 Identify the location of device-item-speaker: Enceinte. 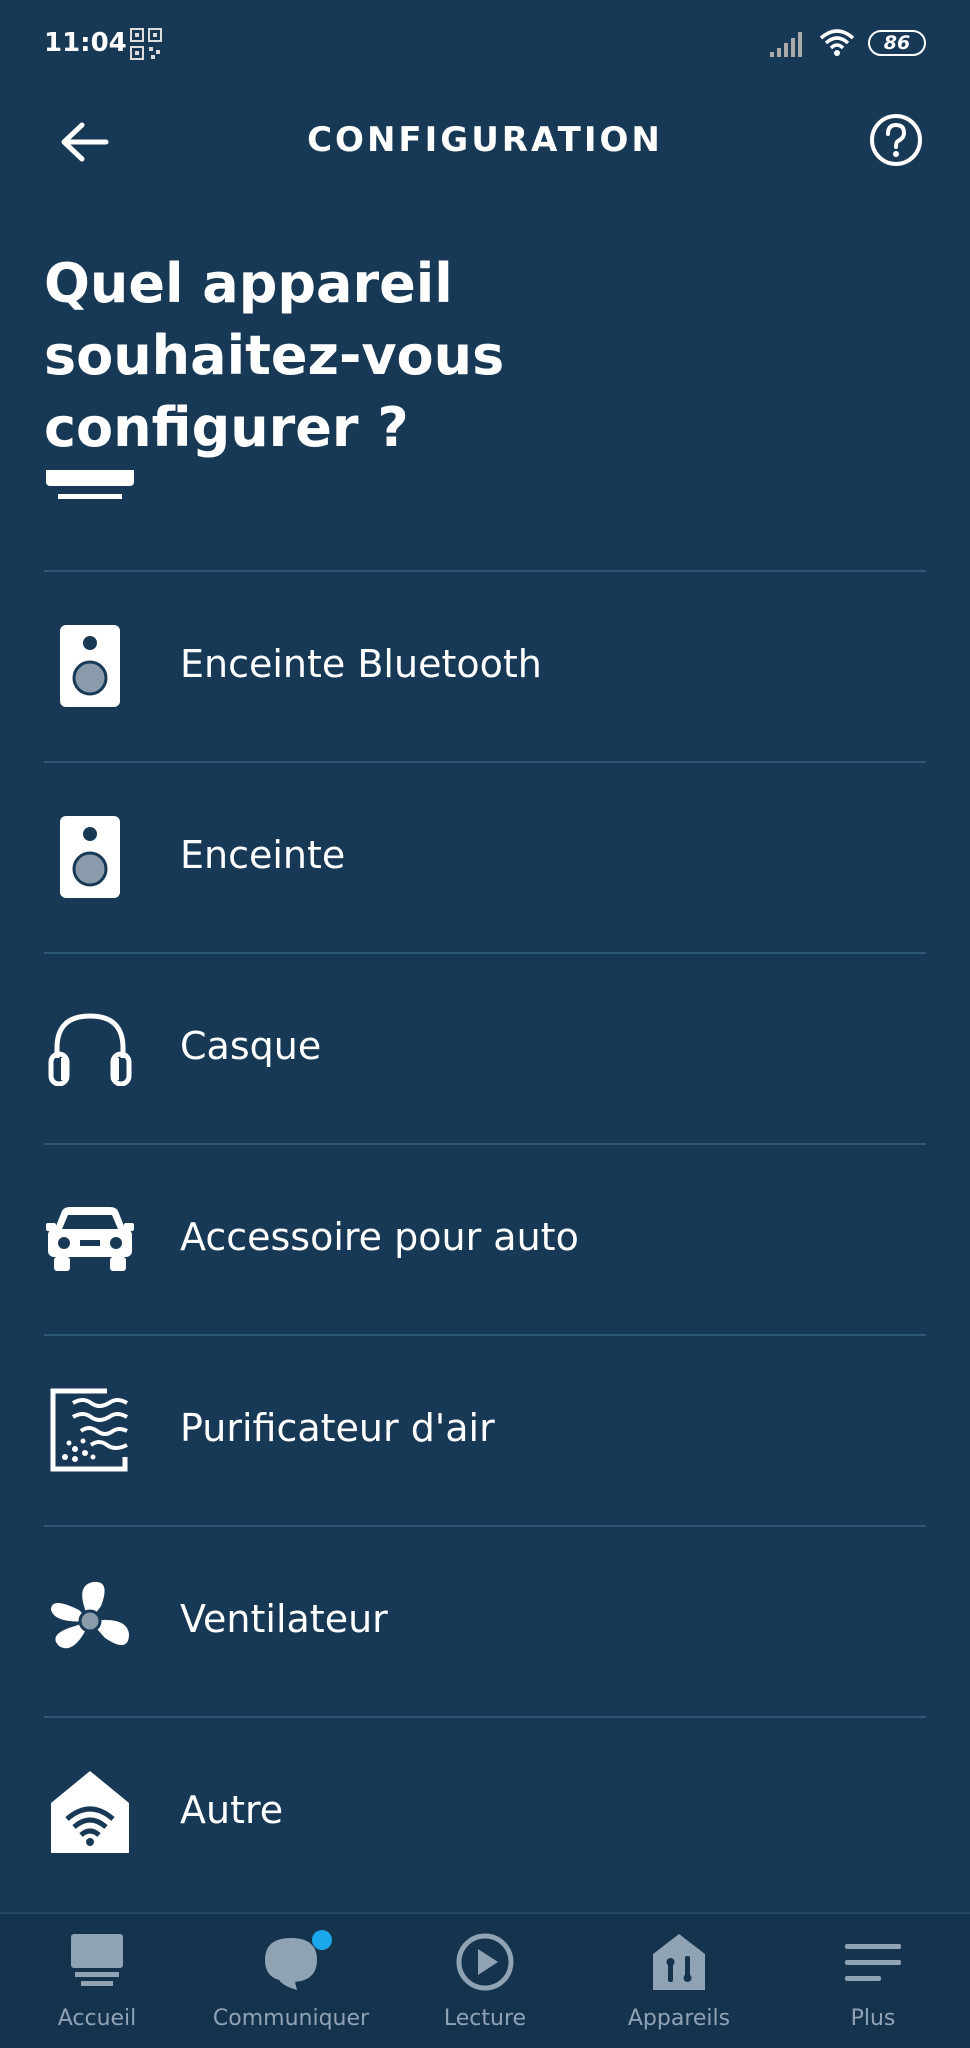
(485, 856).